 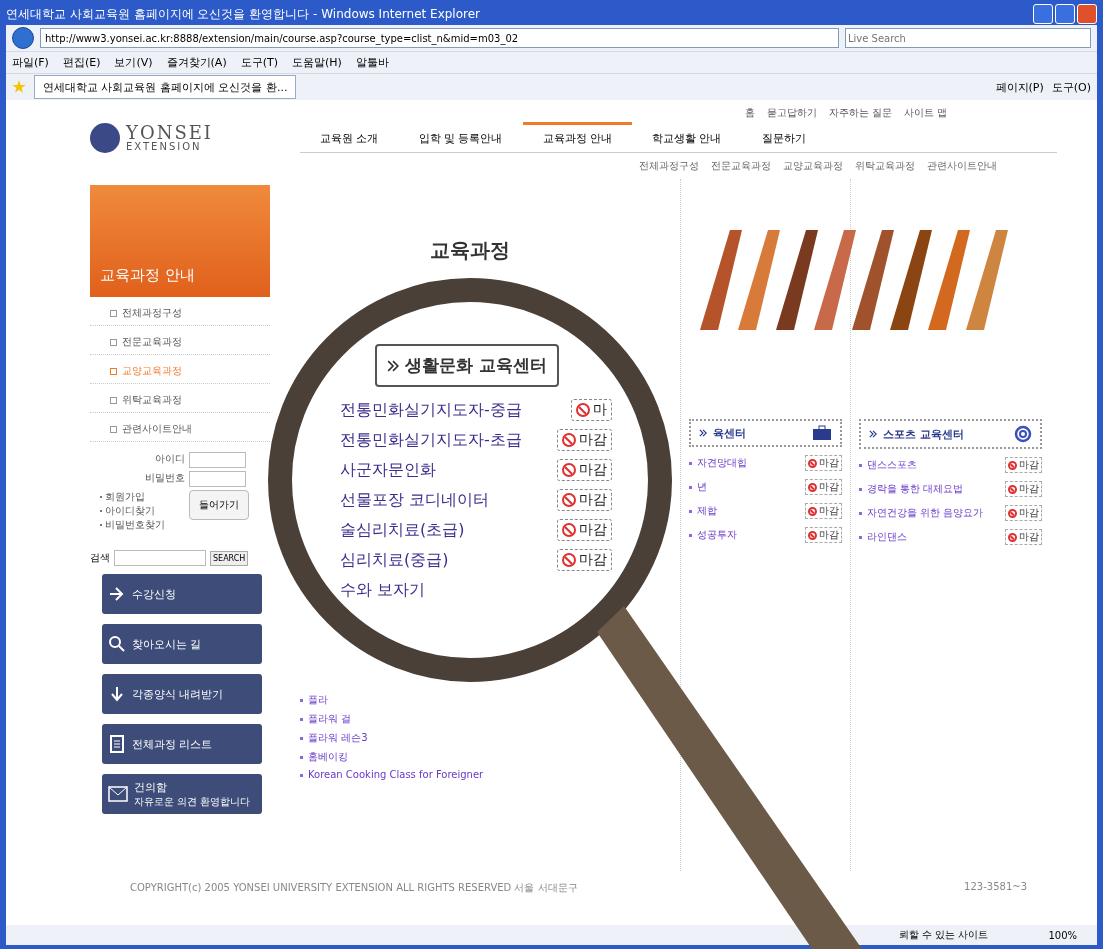 I want to click on course-link: 댄스스포츠, so click(x=888, y=465).